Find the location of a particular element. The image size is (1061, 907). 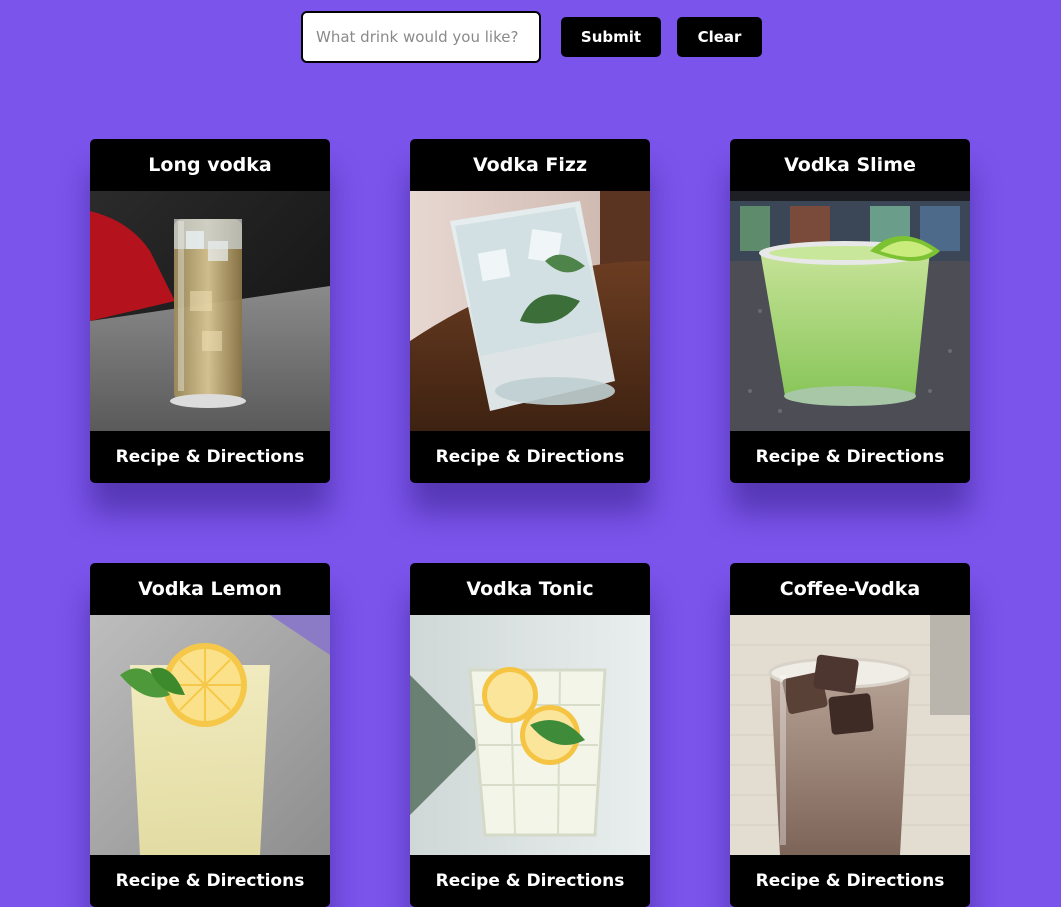

drink-title: Vodka Lemon is located at coordinates (210, 589).